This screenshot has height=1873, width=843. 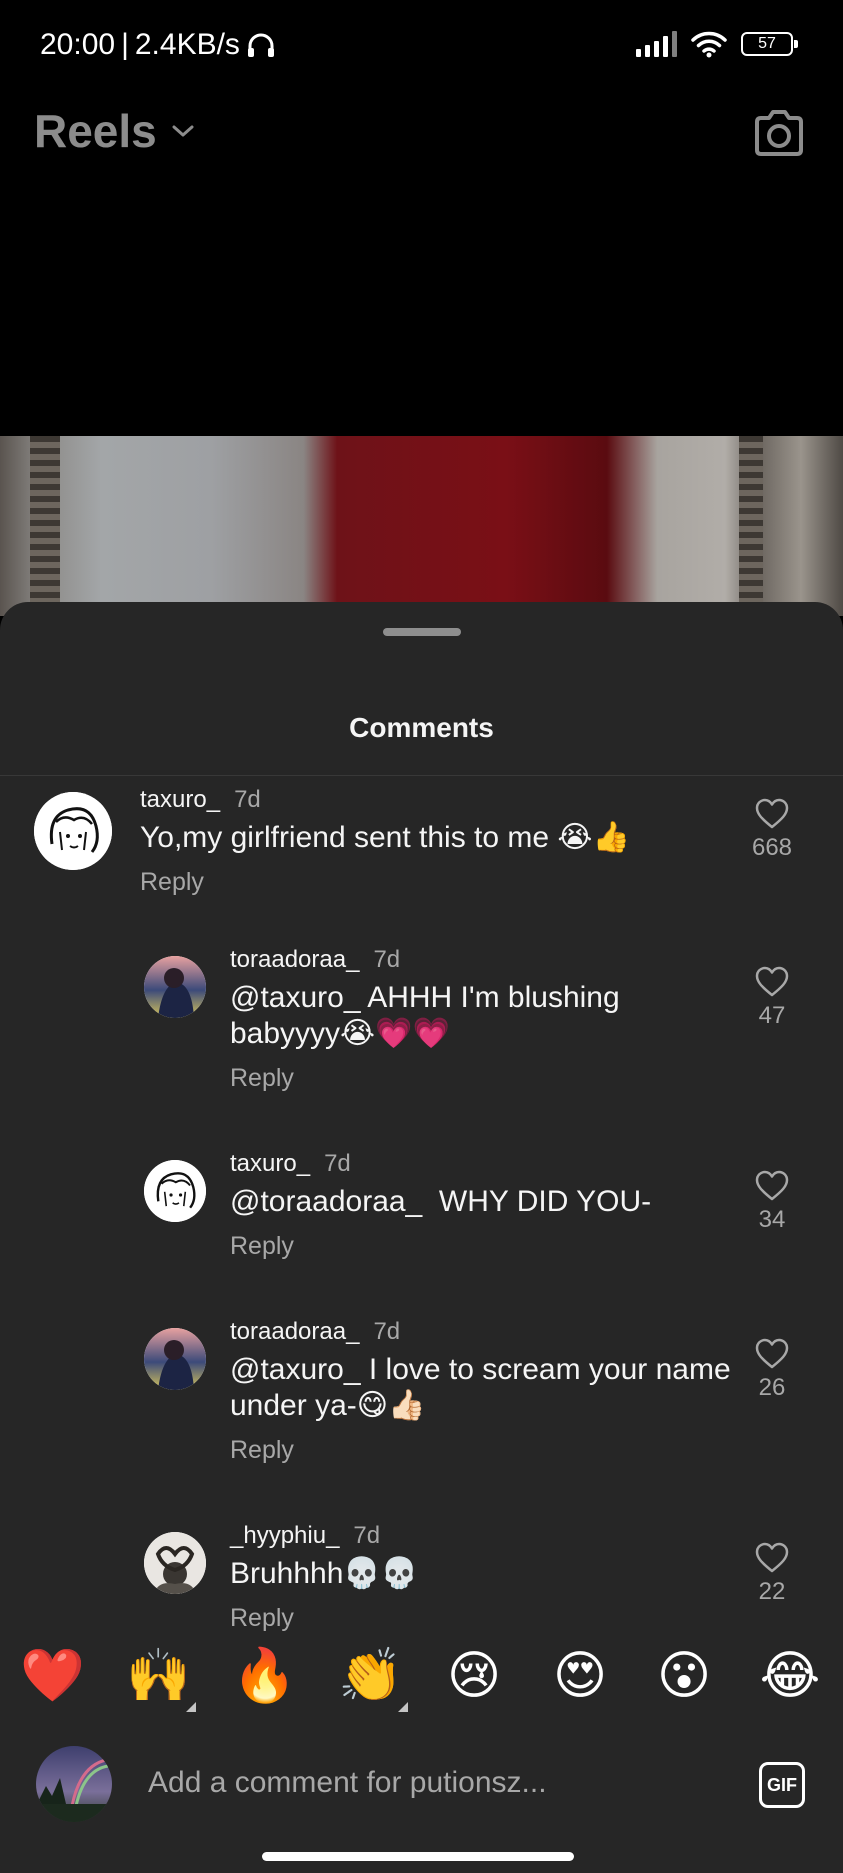 What do you see at coordinates (183, 131) in the screenshot?
I see `chevron-down-icon` at bounding box center [183, 131].